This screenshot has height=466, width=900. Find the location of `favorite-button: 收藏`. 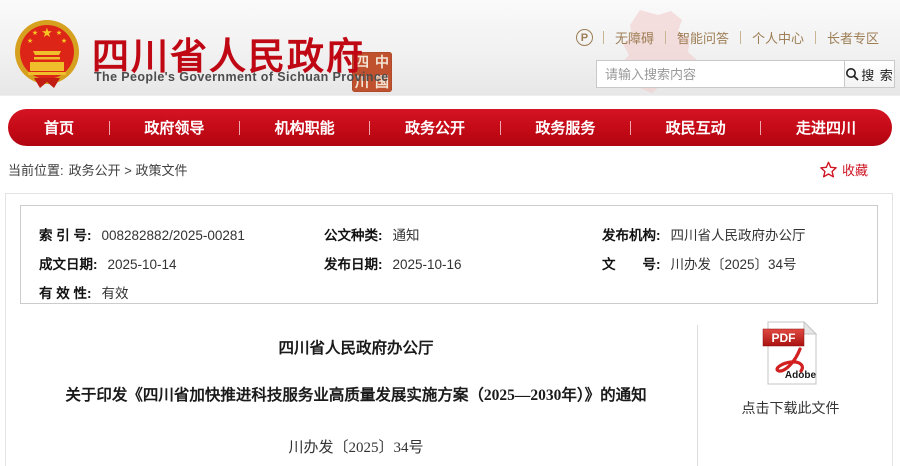

favorite-button: 收藏 is located at coordinates (844, 169).